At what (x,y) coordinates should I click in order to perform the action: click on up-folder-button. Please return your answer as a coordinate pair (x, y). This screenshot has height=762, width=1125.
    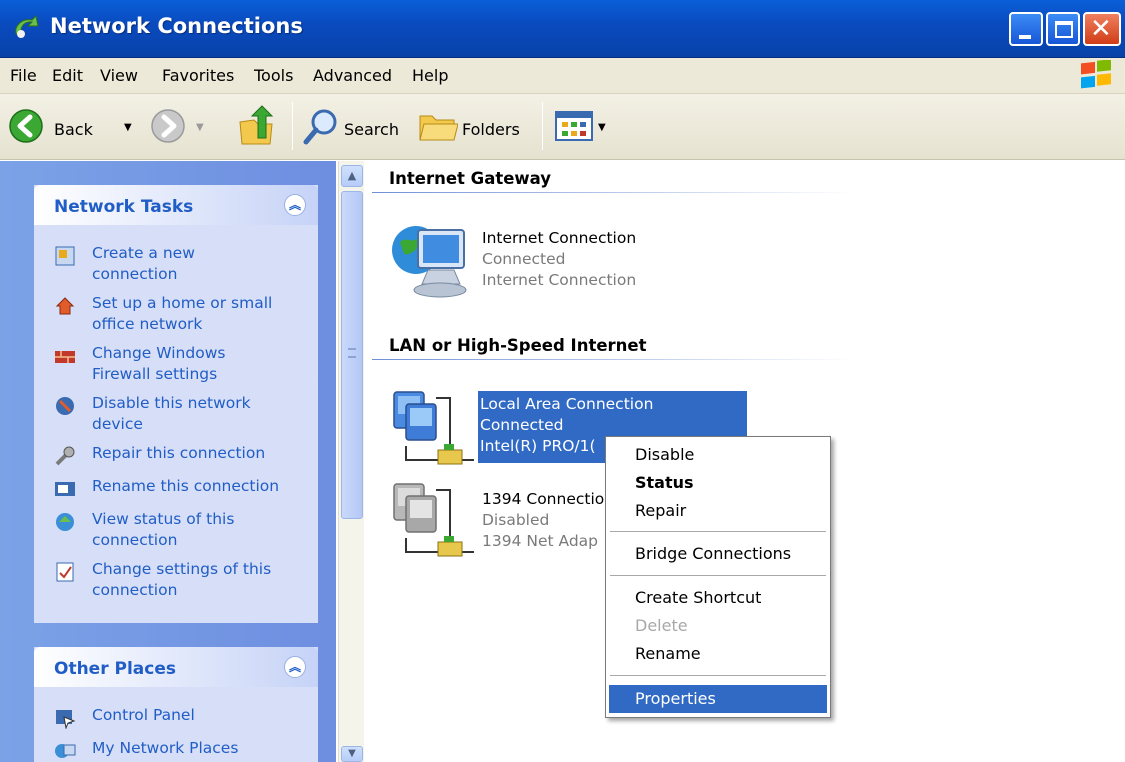
    Looking at the image, I should click on (258, 126).